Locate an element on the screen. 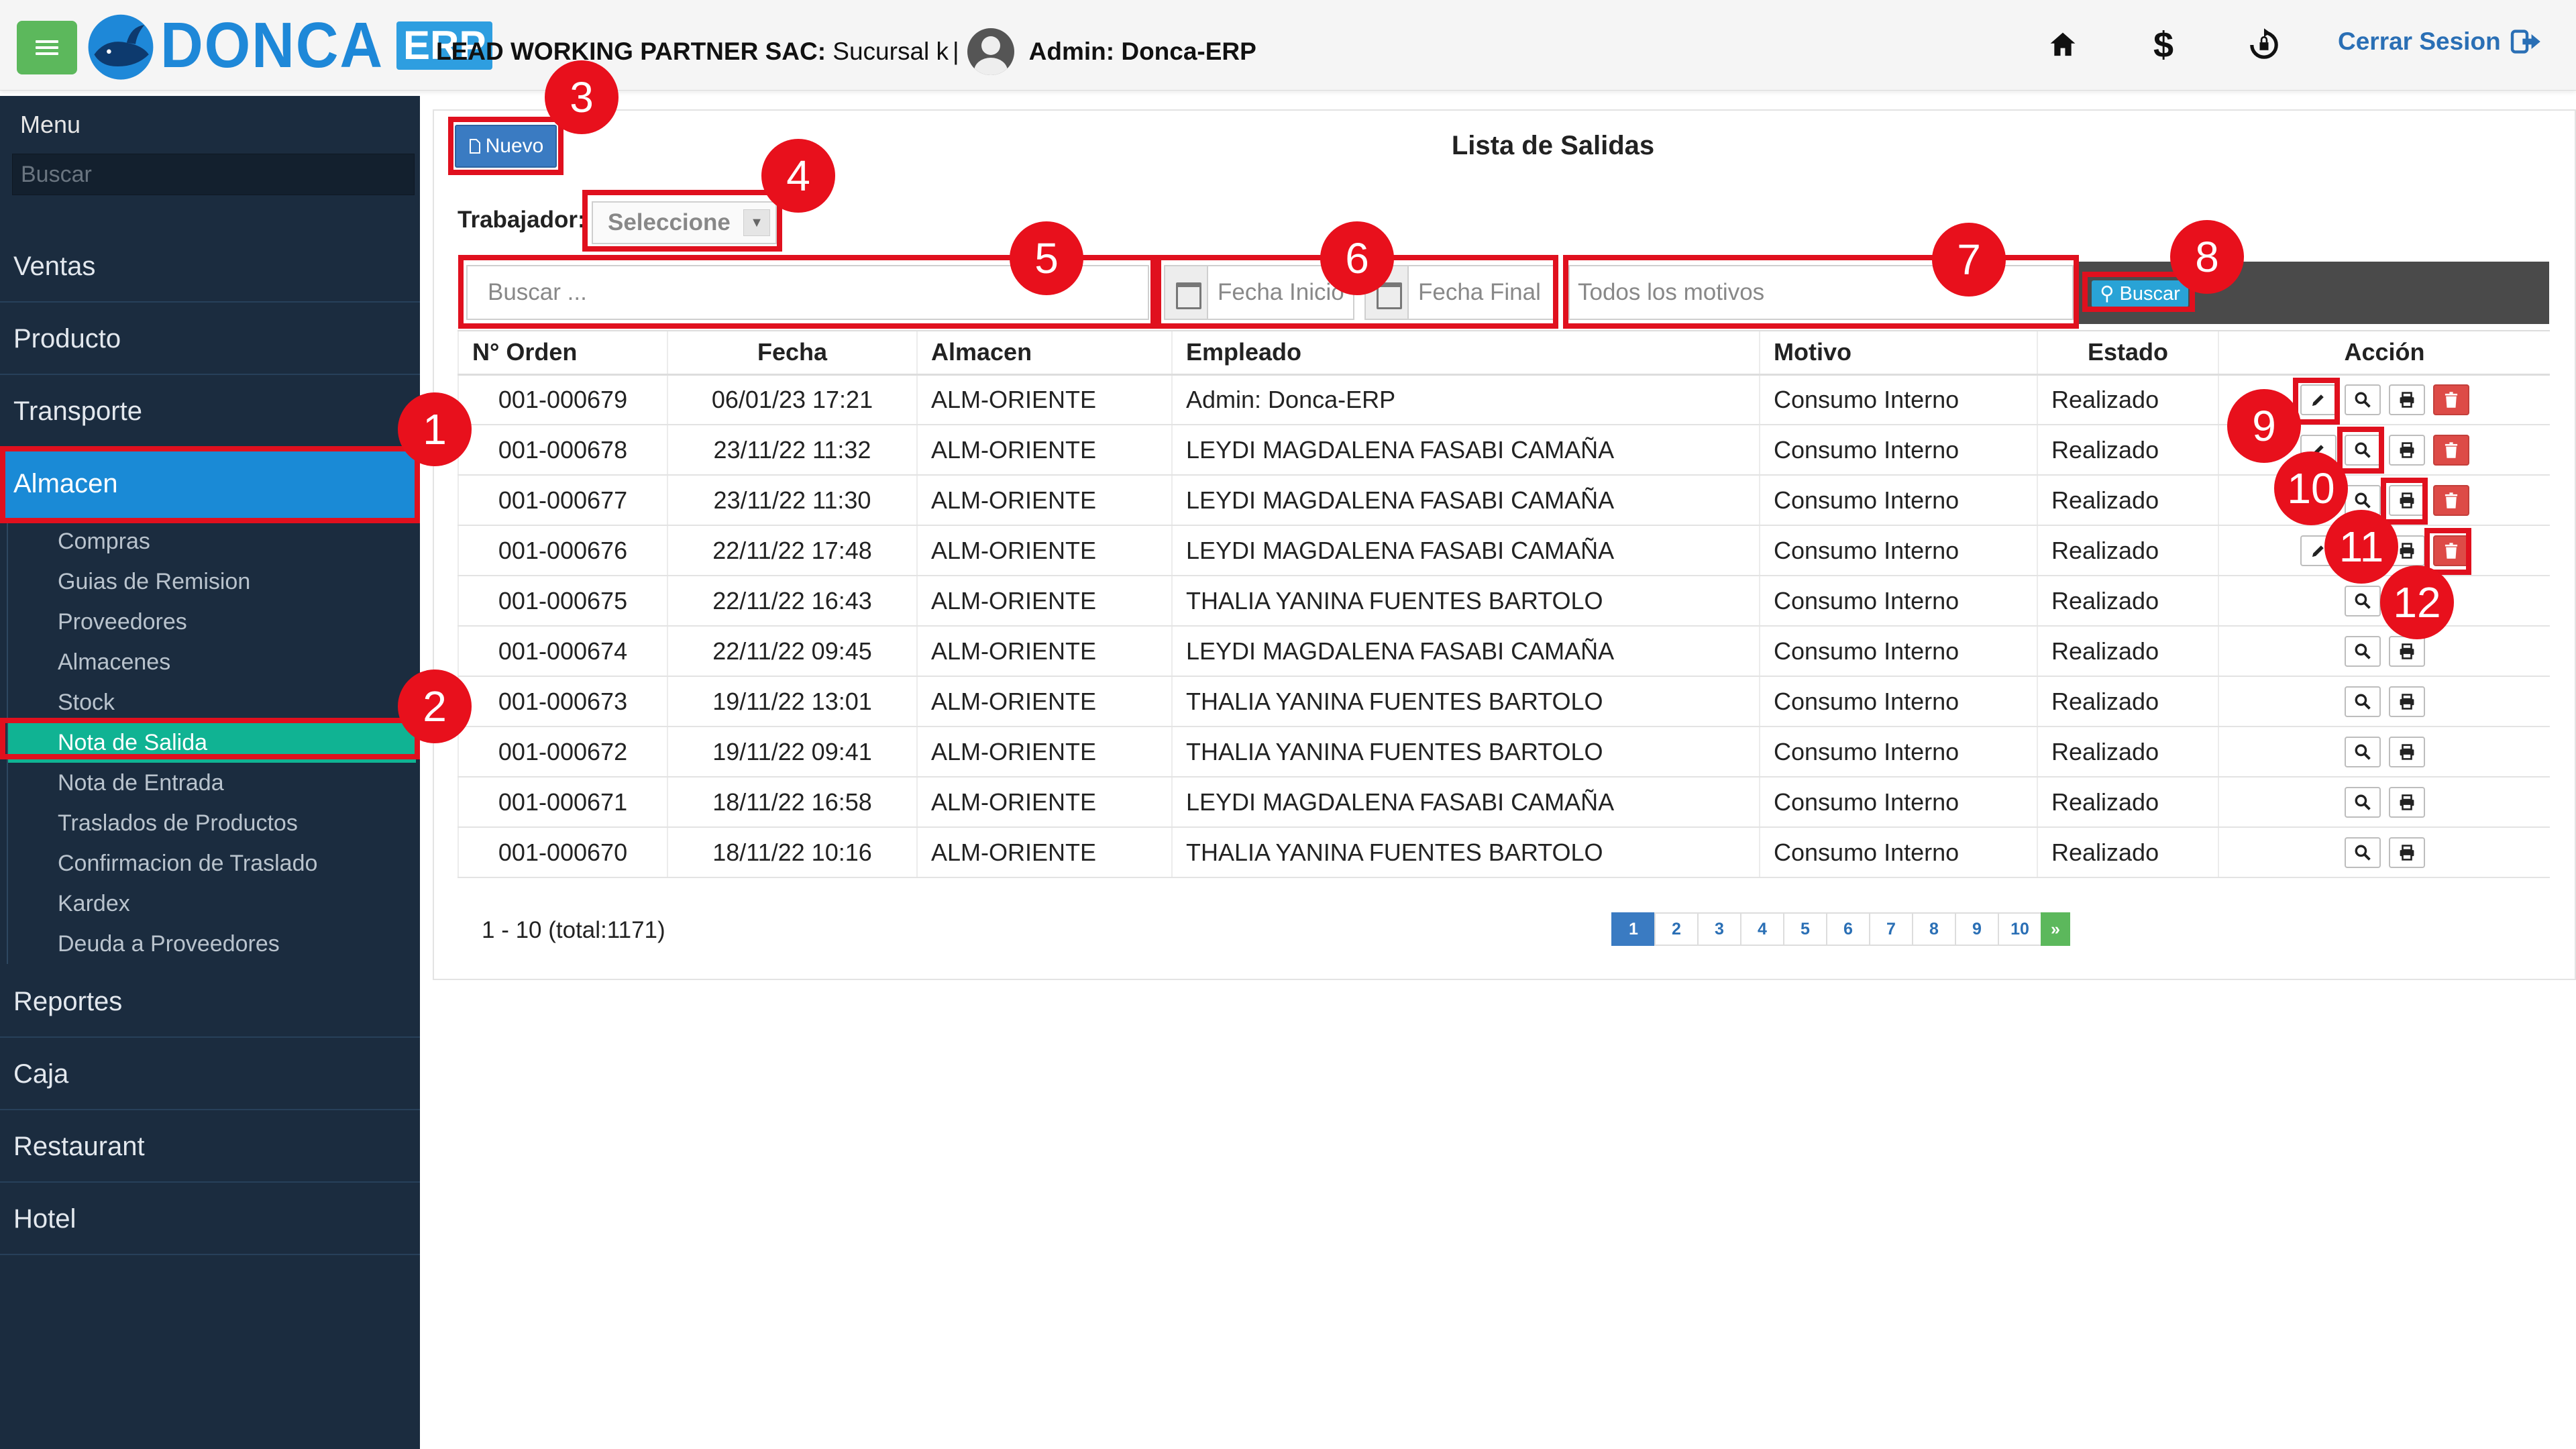 The image size is (2576, 1449). sidebar-subitem-deuda-a-proveedores: Deuda a Proveedores is located at coordinates (211, 944).